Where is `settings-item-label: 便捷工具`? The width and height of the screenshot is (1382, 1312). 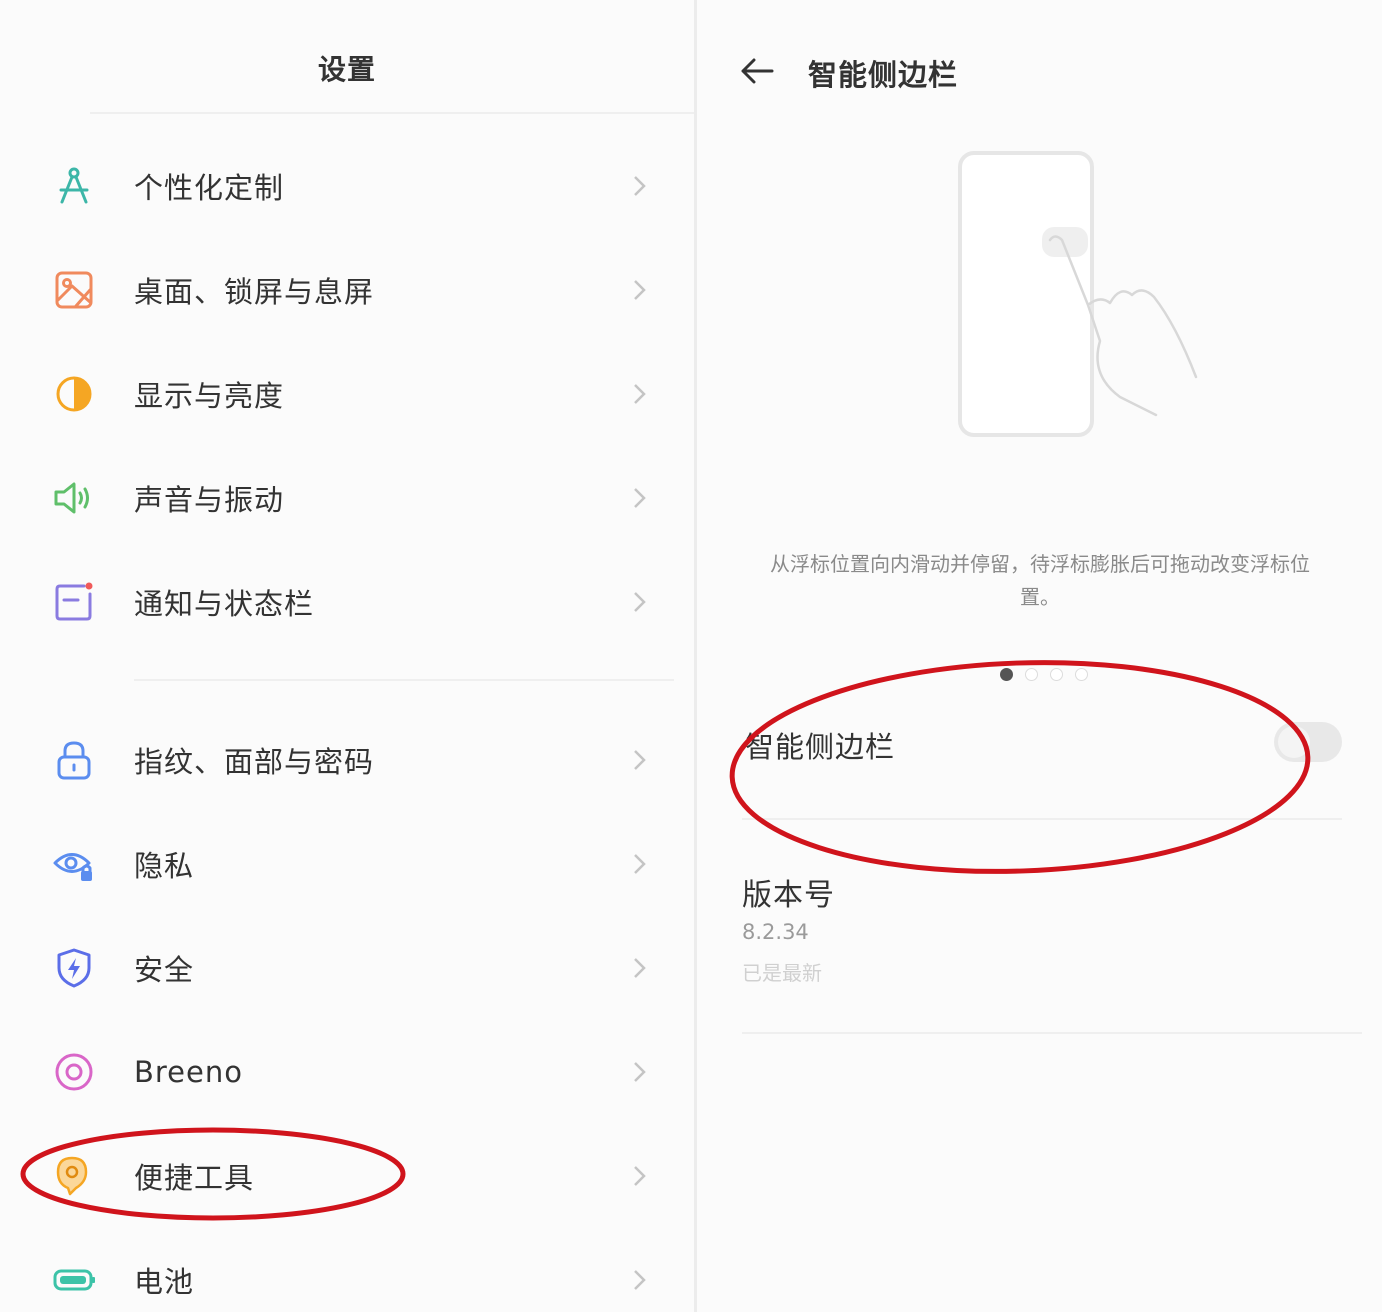
settings-item-label: 便捷工具 is located at coordinates (194, 1178).